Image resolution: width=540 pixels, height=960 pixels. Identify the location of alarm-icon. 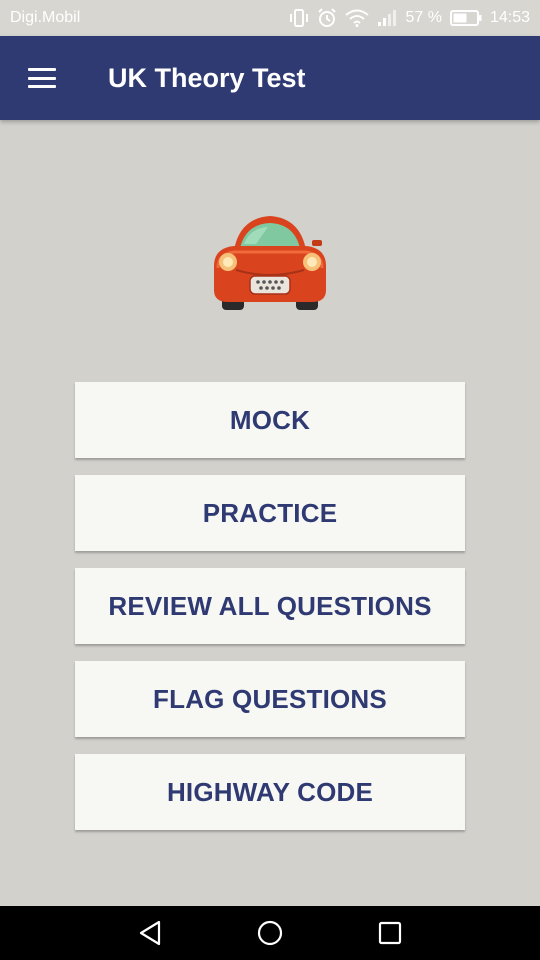
(327, 18).